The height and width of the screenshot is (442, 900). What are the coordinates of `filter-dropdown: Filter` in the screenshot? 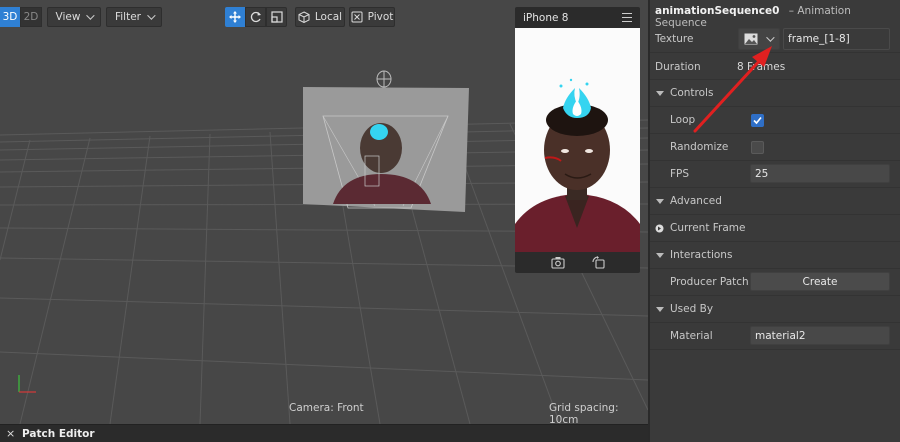 It's located at (134, 17).